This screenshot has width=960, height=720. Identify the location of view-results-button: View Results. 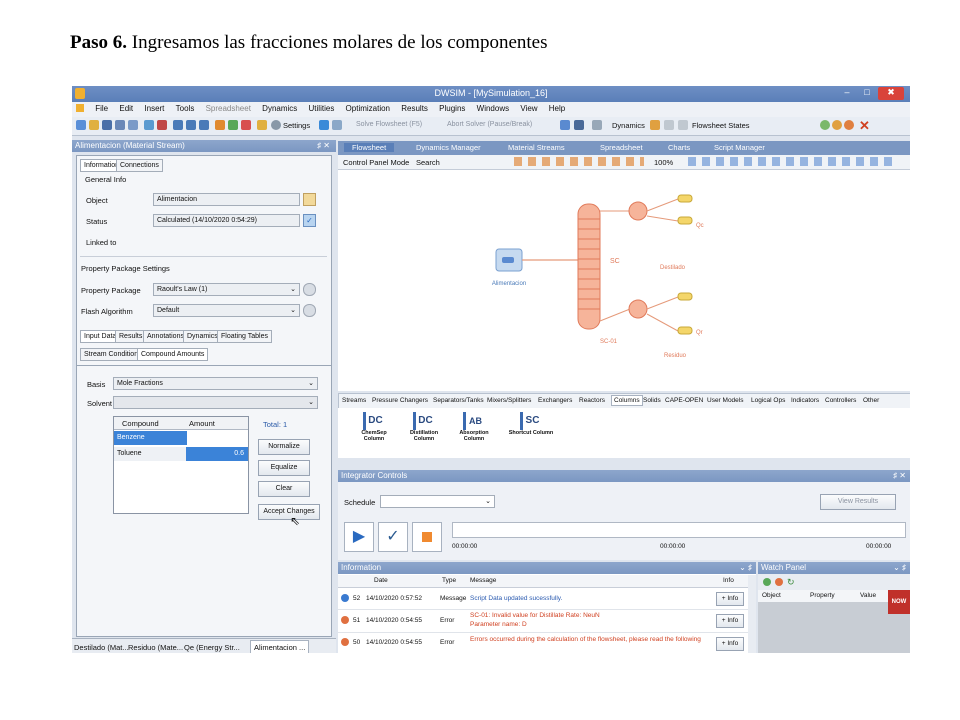
(858, 502).